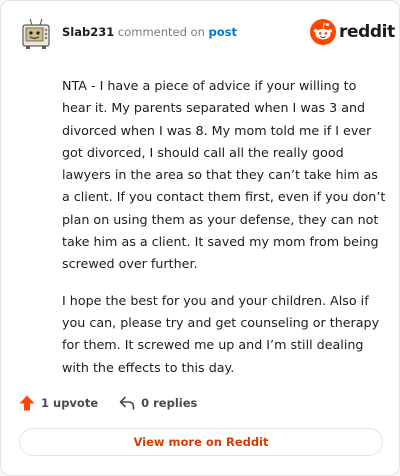 Image resolution: width=400 pixels, height=476 pixels. I want to click on avatar-icon, so click(36, 33).